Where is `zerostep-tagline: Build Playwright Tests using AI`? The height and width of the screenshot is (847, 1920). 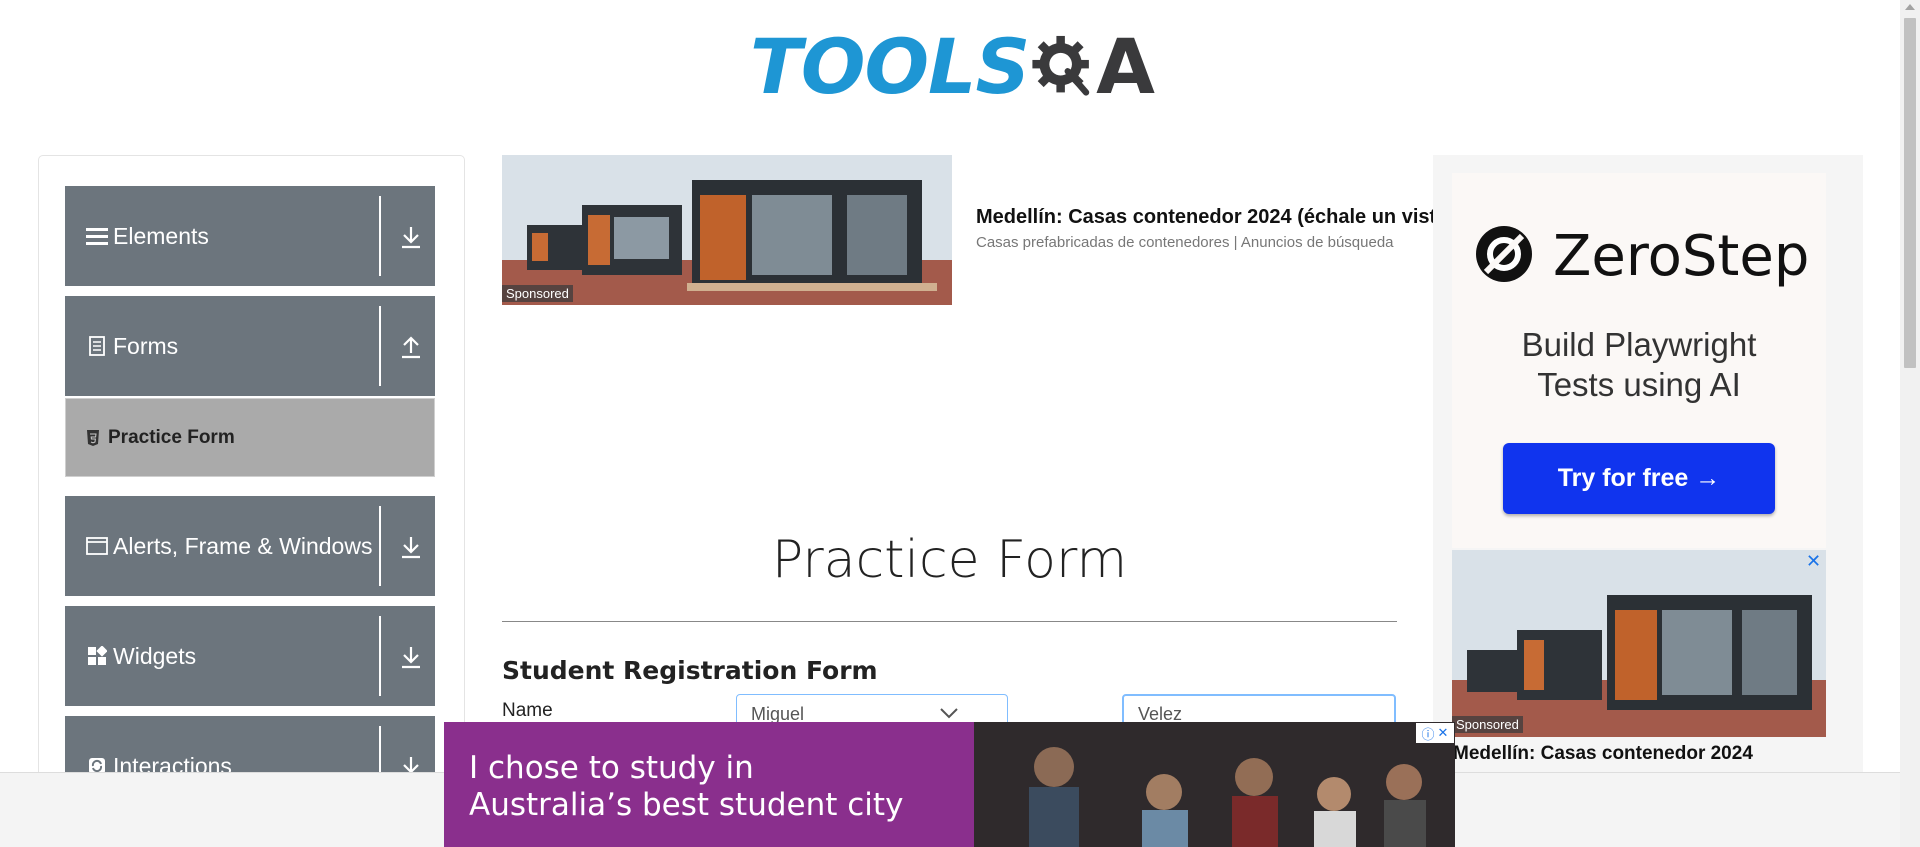 zerostep-tagline: Build Playwright Tests using AI is located at coordinates (1639, 365).